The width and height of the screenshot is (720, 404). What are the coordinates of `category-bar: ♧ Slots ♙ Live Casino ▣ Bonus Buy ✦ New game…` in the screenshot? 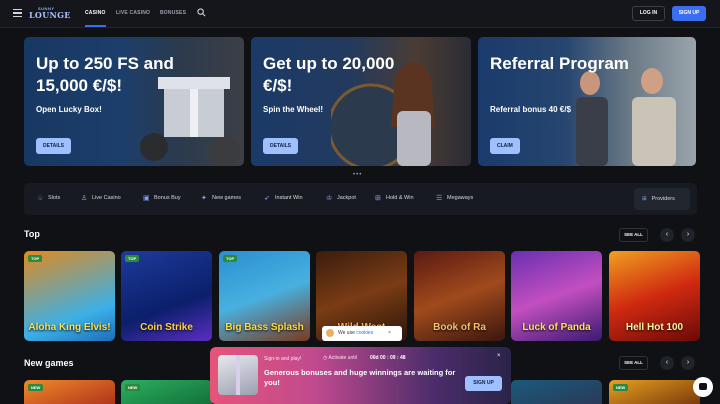 It's located at (360, 199).